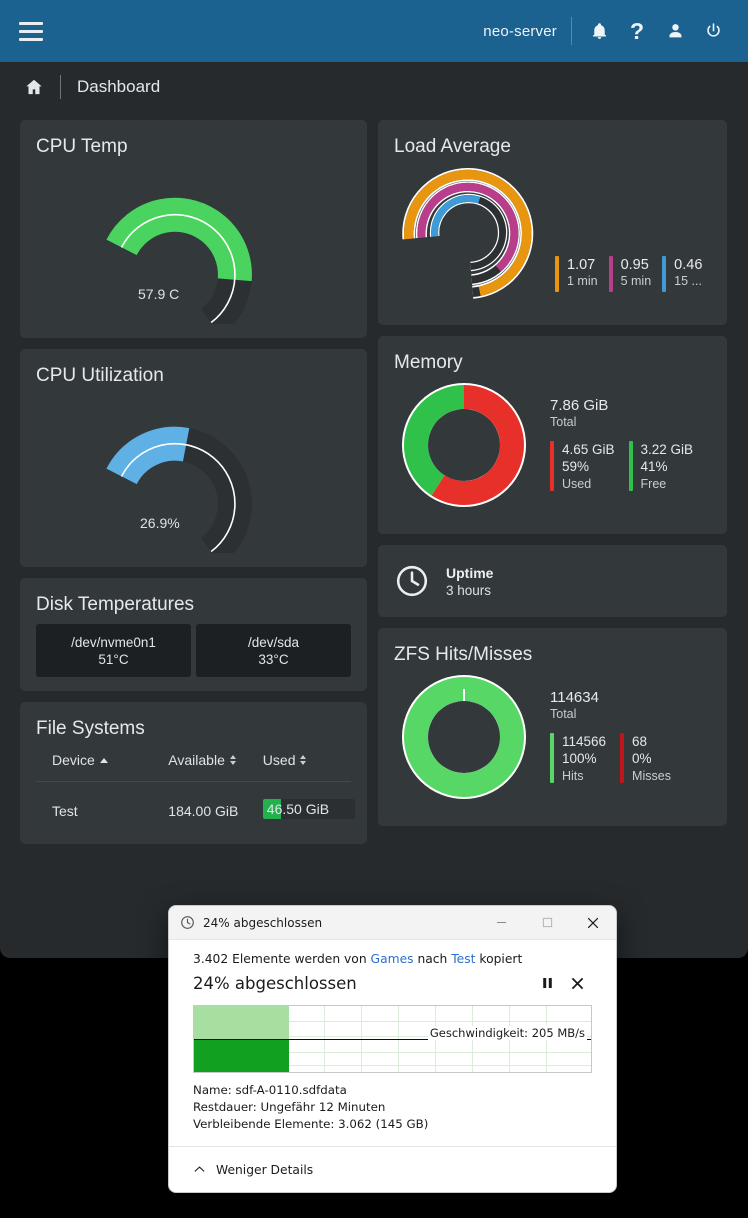 The width and height of the screenshot is (748, 1218). I want to click on cpu-temp-gauge: 57.9 C, so click(193, 244).